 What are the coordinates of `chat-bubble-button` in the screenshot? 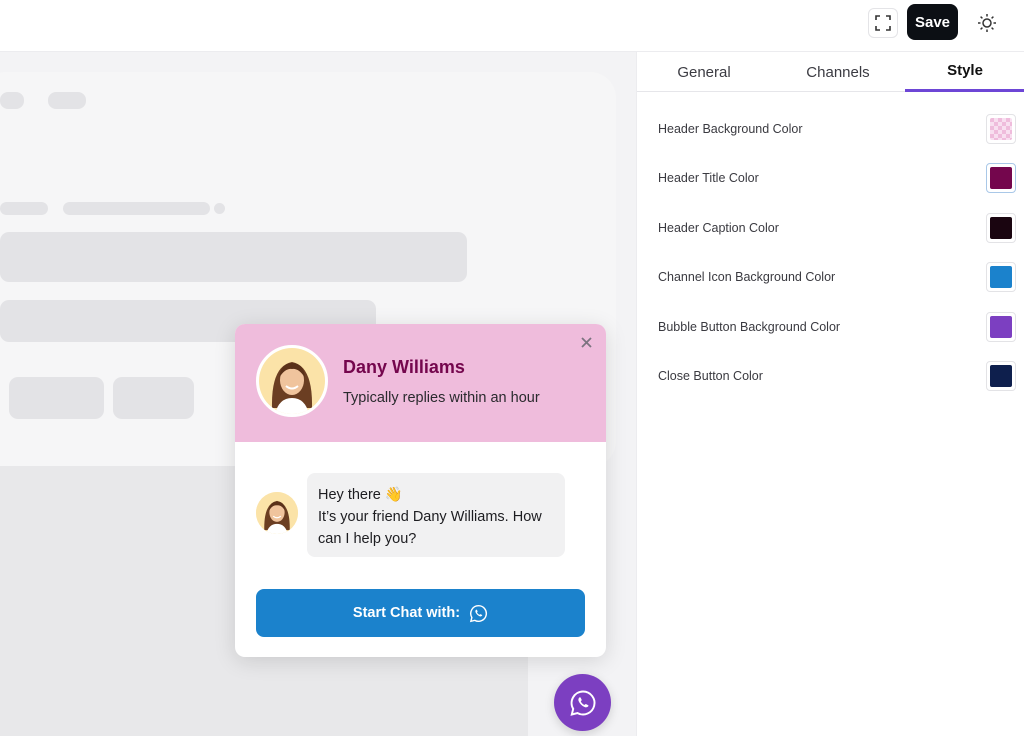 It's located at (582, 702).